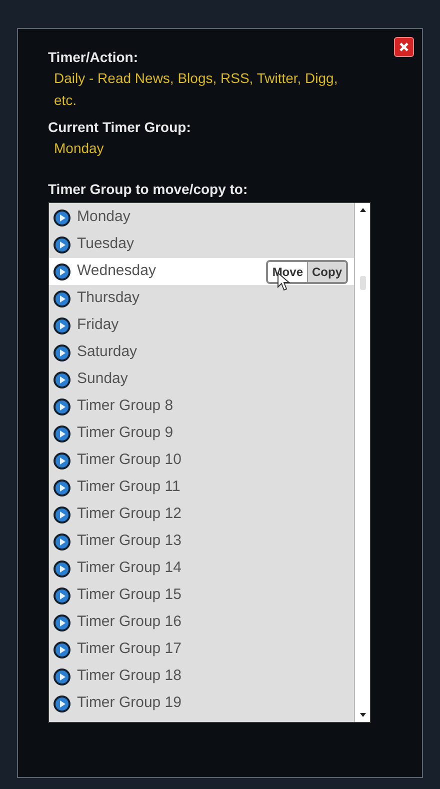 Image resolution: width=440 pixels, height=789 pixels. I want to click on group-name: Timer Group 11, so click(128, 487).